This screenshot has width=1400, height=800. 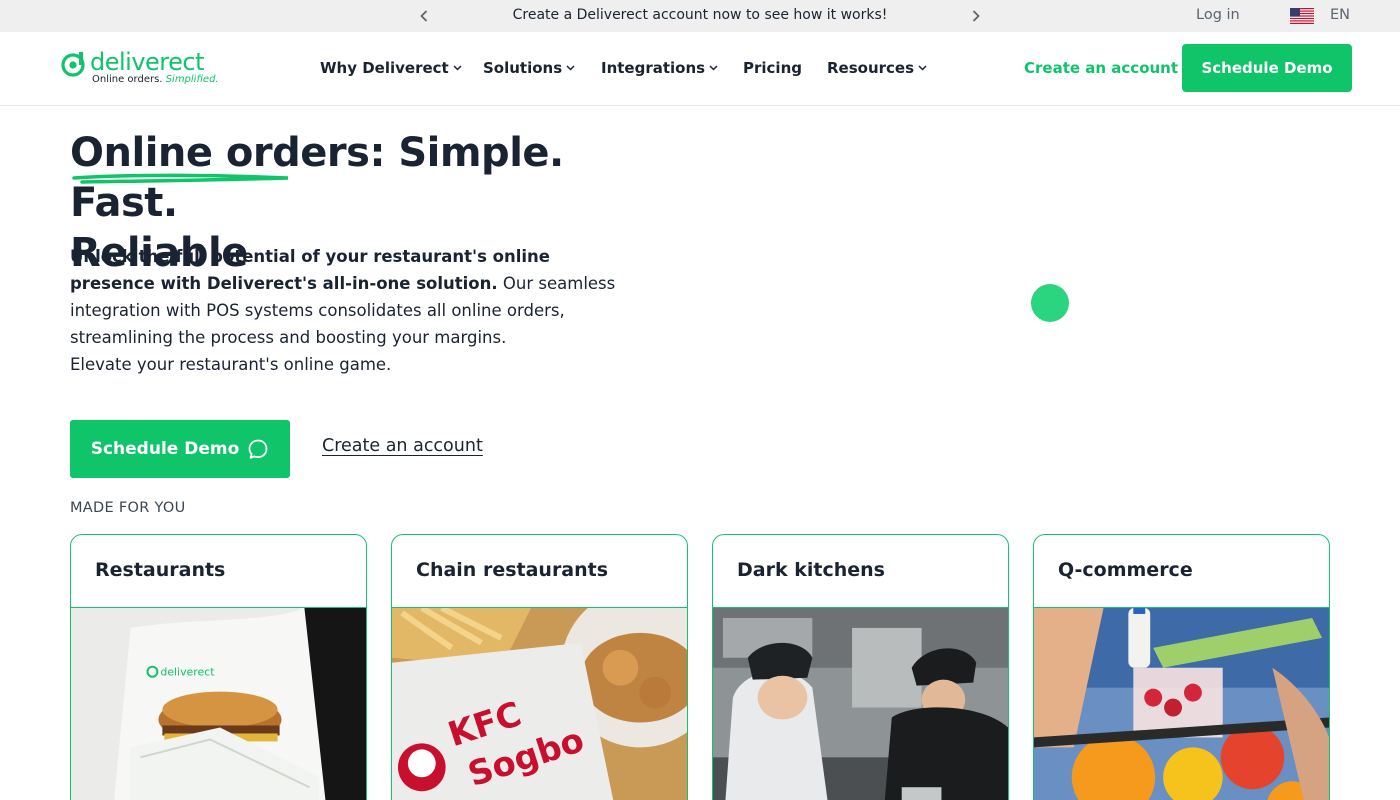 I want to click on nav-solutions: Solutions, so click(x=529, y=68).